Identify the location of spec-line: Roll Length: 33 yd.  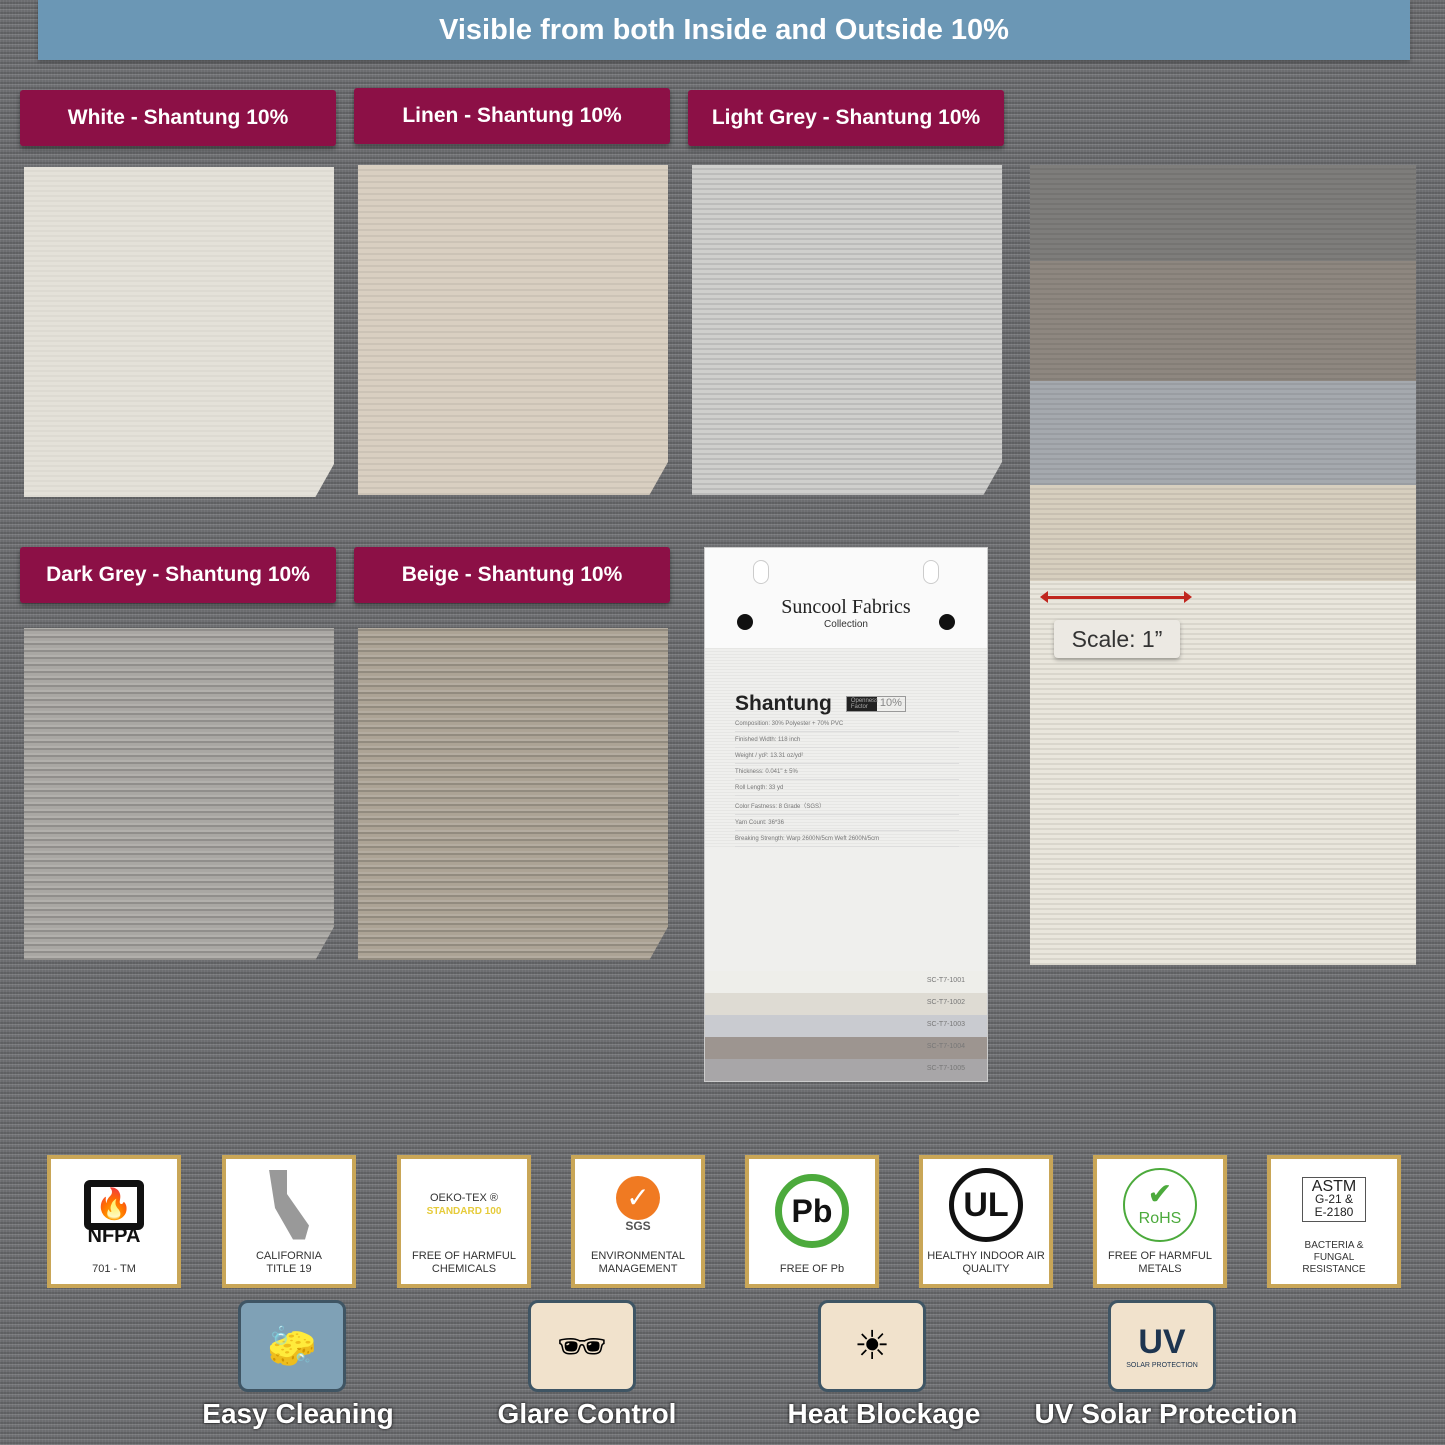
(847, 788).